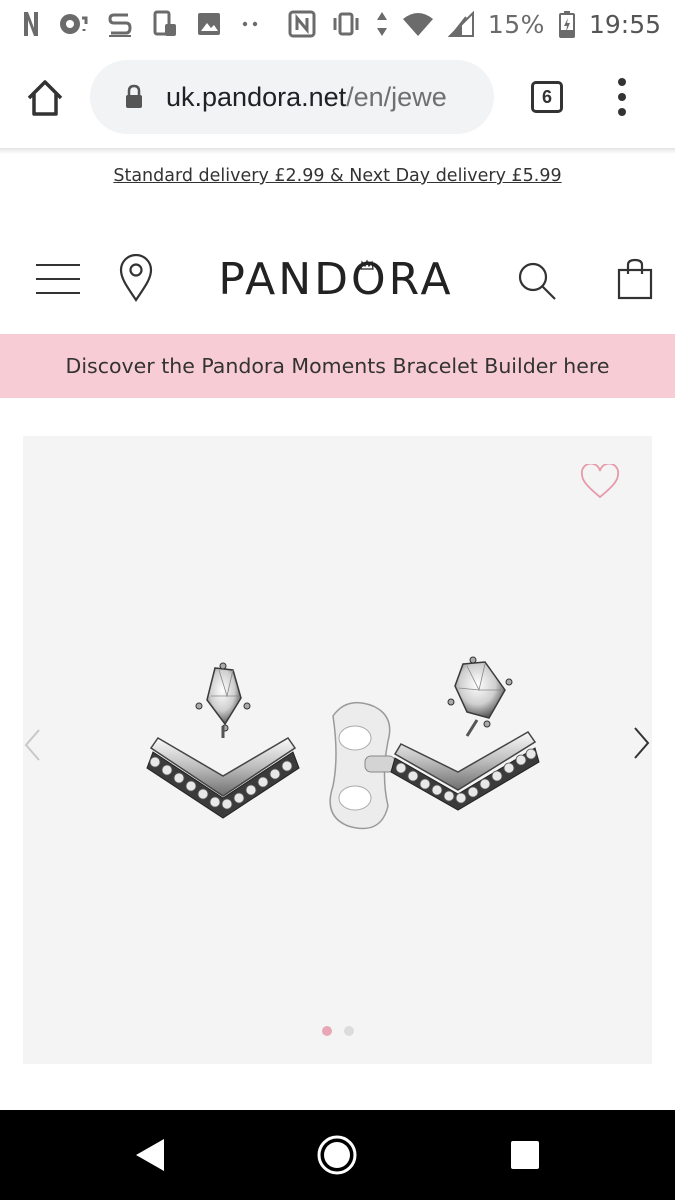  I want to click on wifi-icon, so click(418, 24).